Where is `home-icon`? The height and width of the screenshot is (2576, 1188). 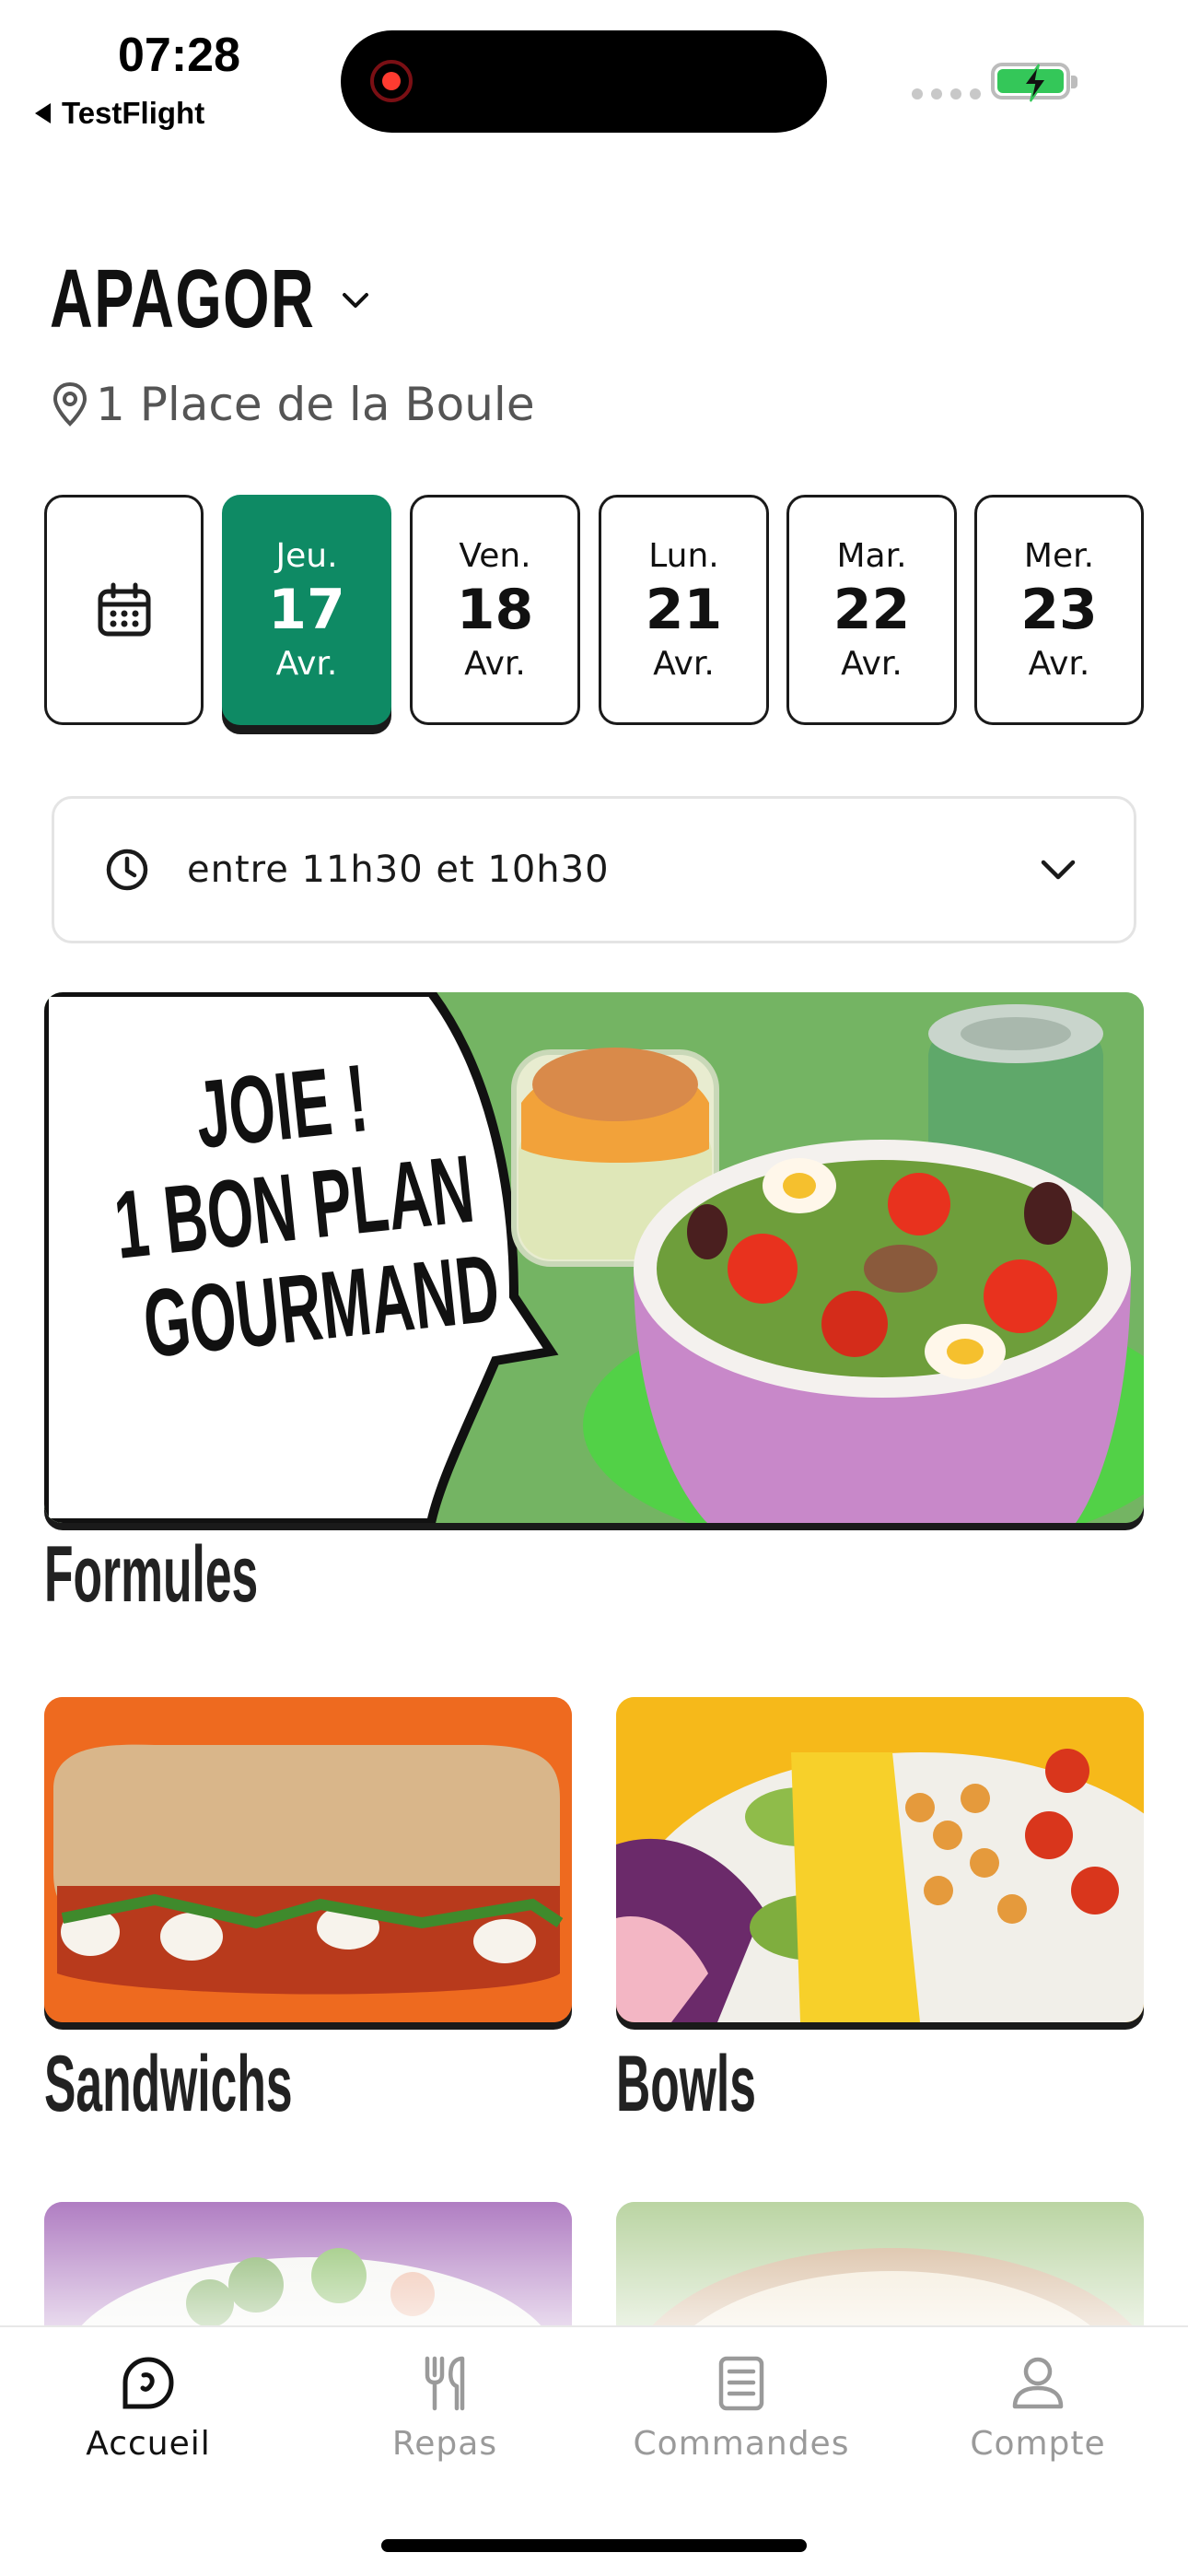
home-icon is located at coordinates (148, 2383).